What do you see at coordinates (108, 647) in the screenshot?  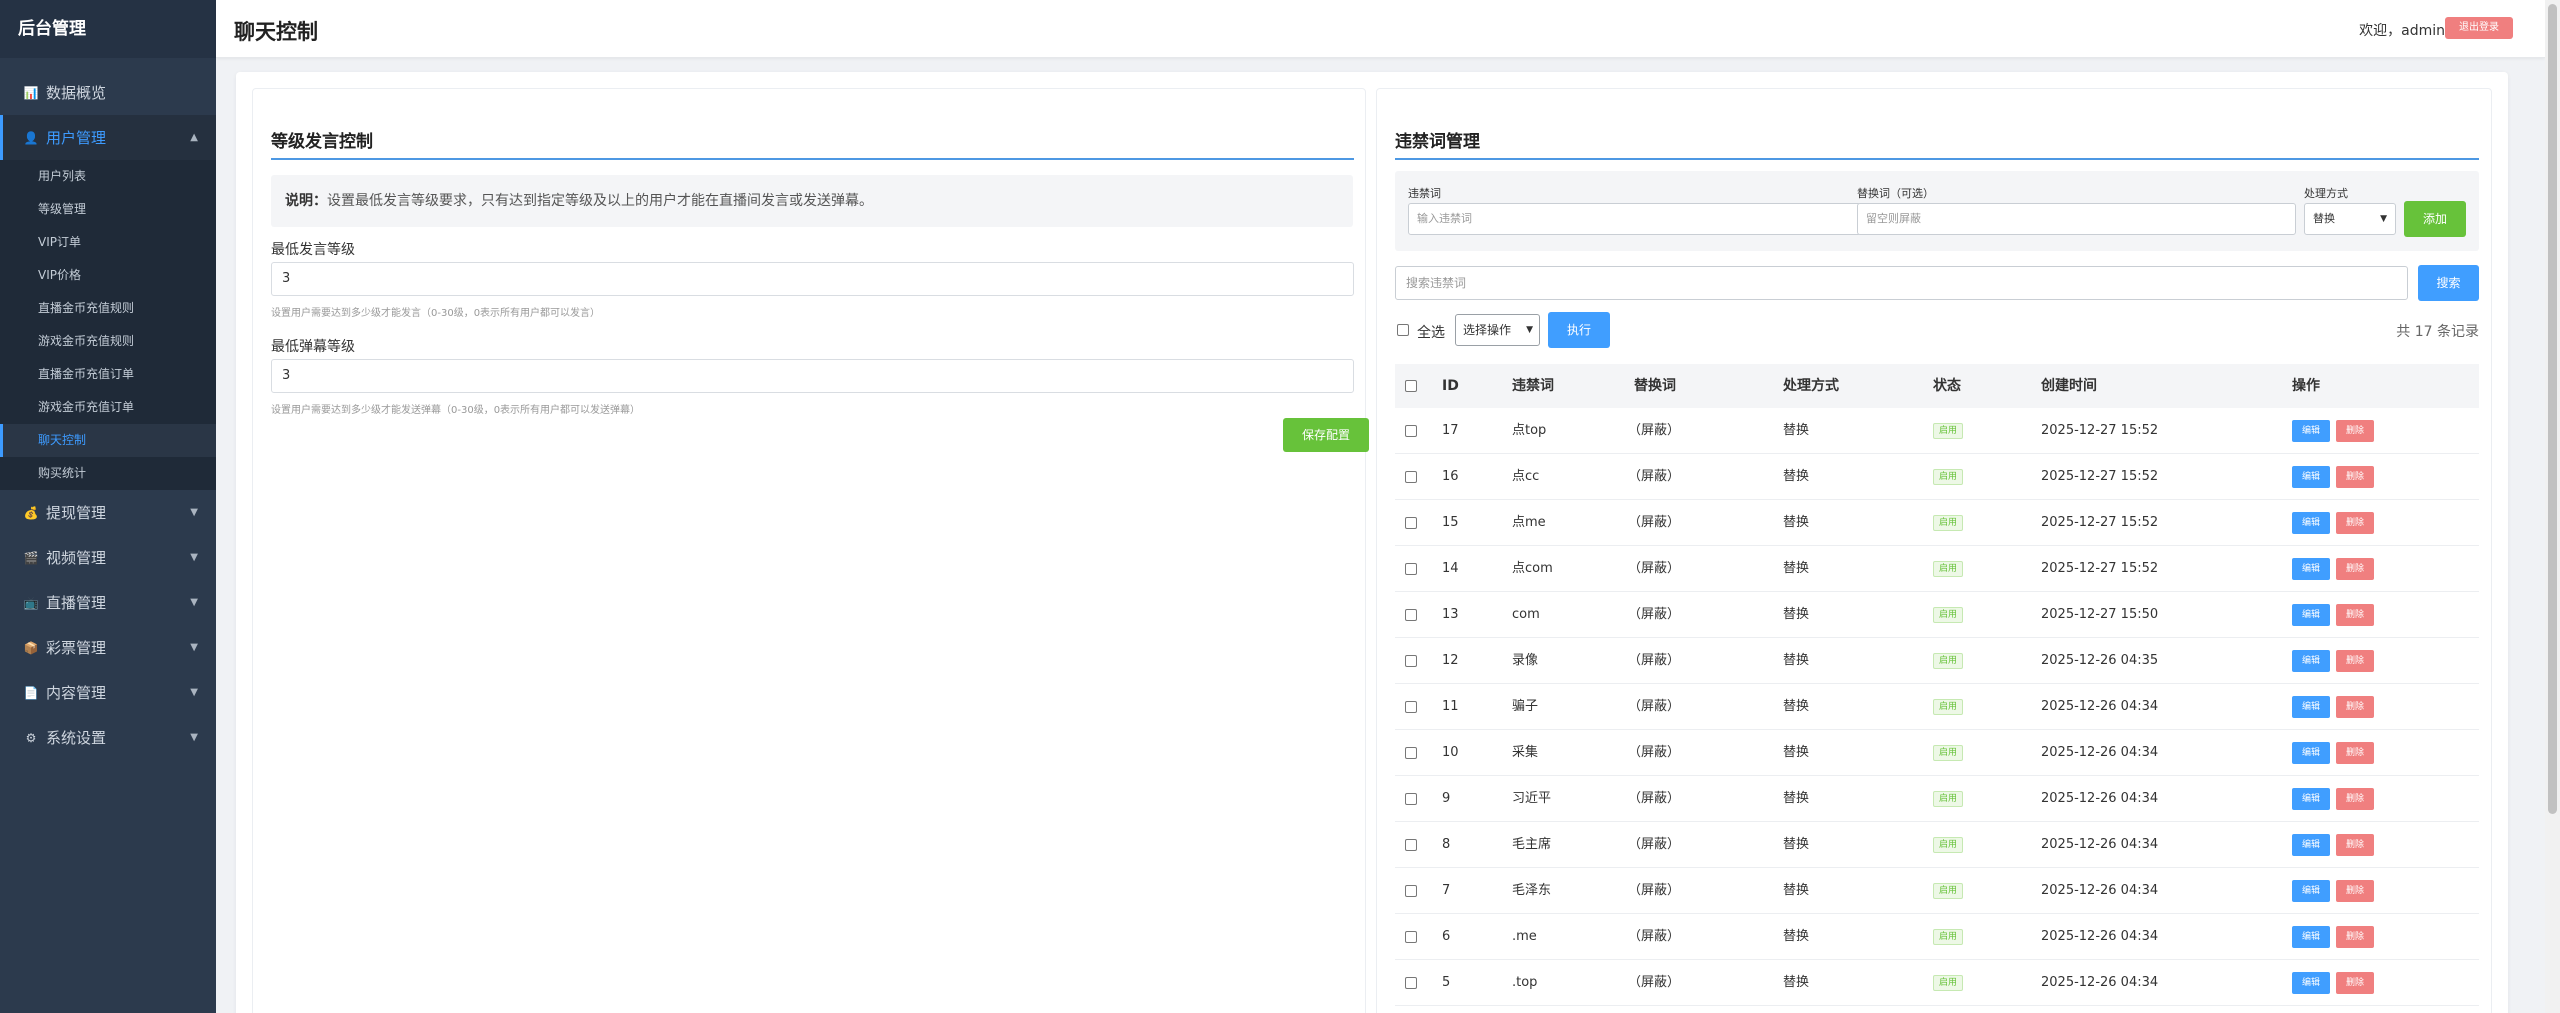 I see `sidebar-item-lottery: 📦 彩票管理 ▼` at bounding box center [108, 647].